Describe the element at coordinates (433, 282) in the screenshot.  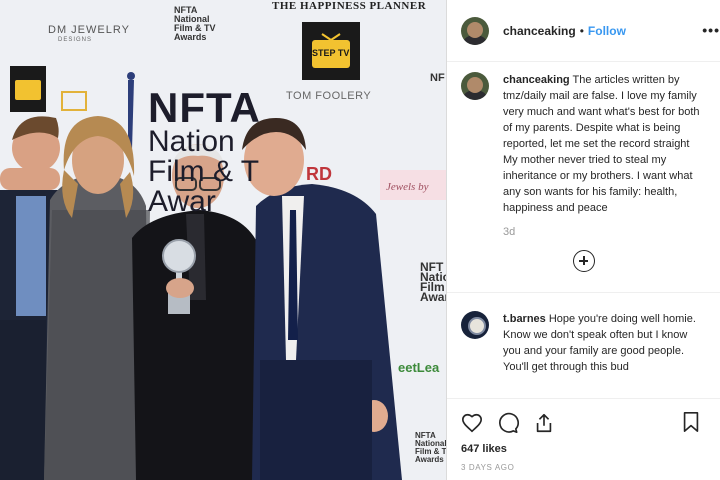
I see `wall-text-nfta-right: NFT Nation Film & Awar` at that location.